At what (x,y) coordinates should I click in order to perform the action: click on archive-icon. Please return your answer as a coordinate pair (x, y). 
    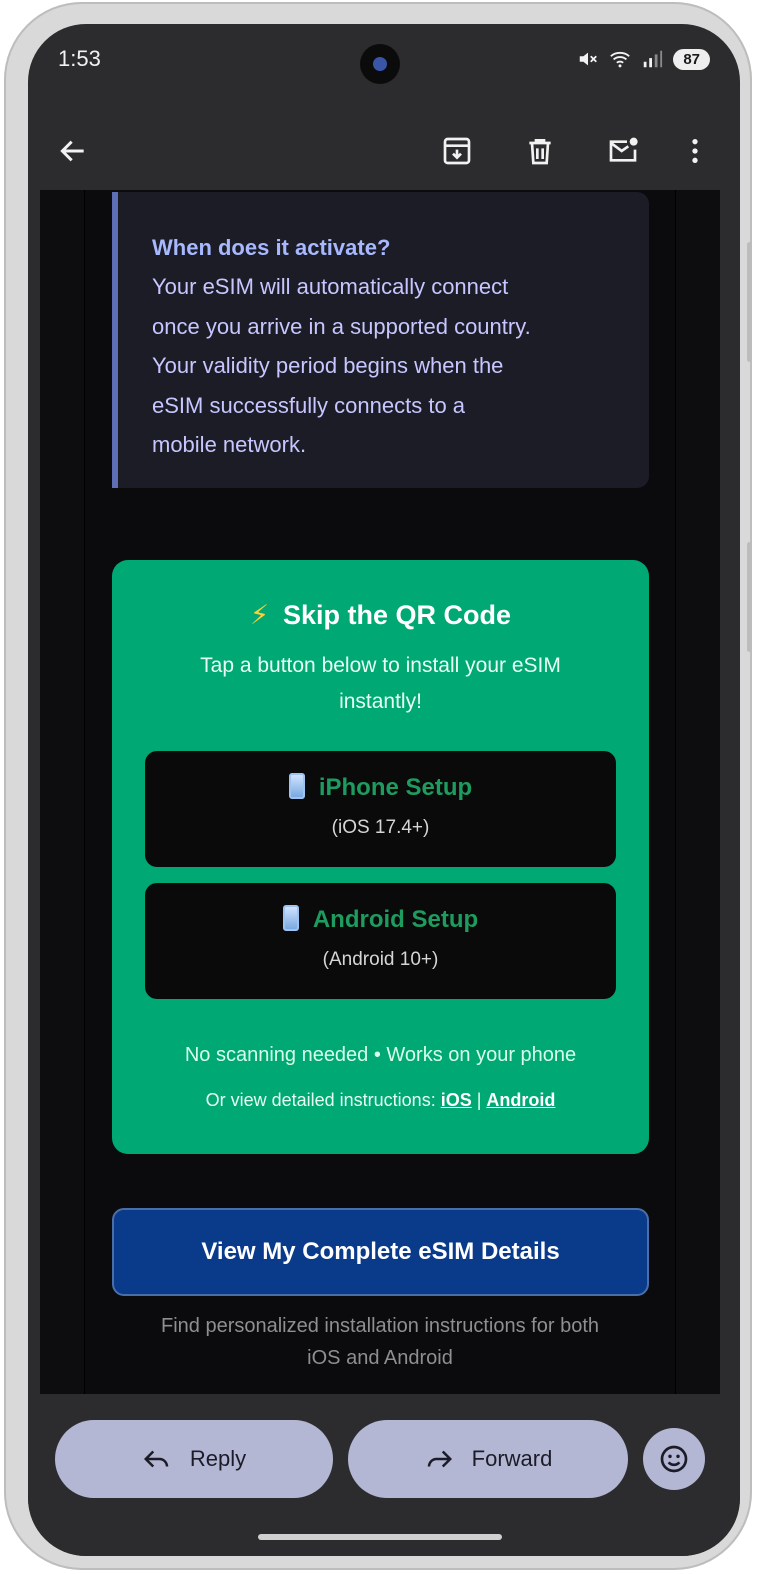
    Looking at the image, I should click on (457, 151).